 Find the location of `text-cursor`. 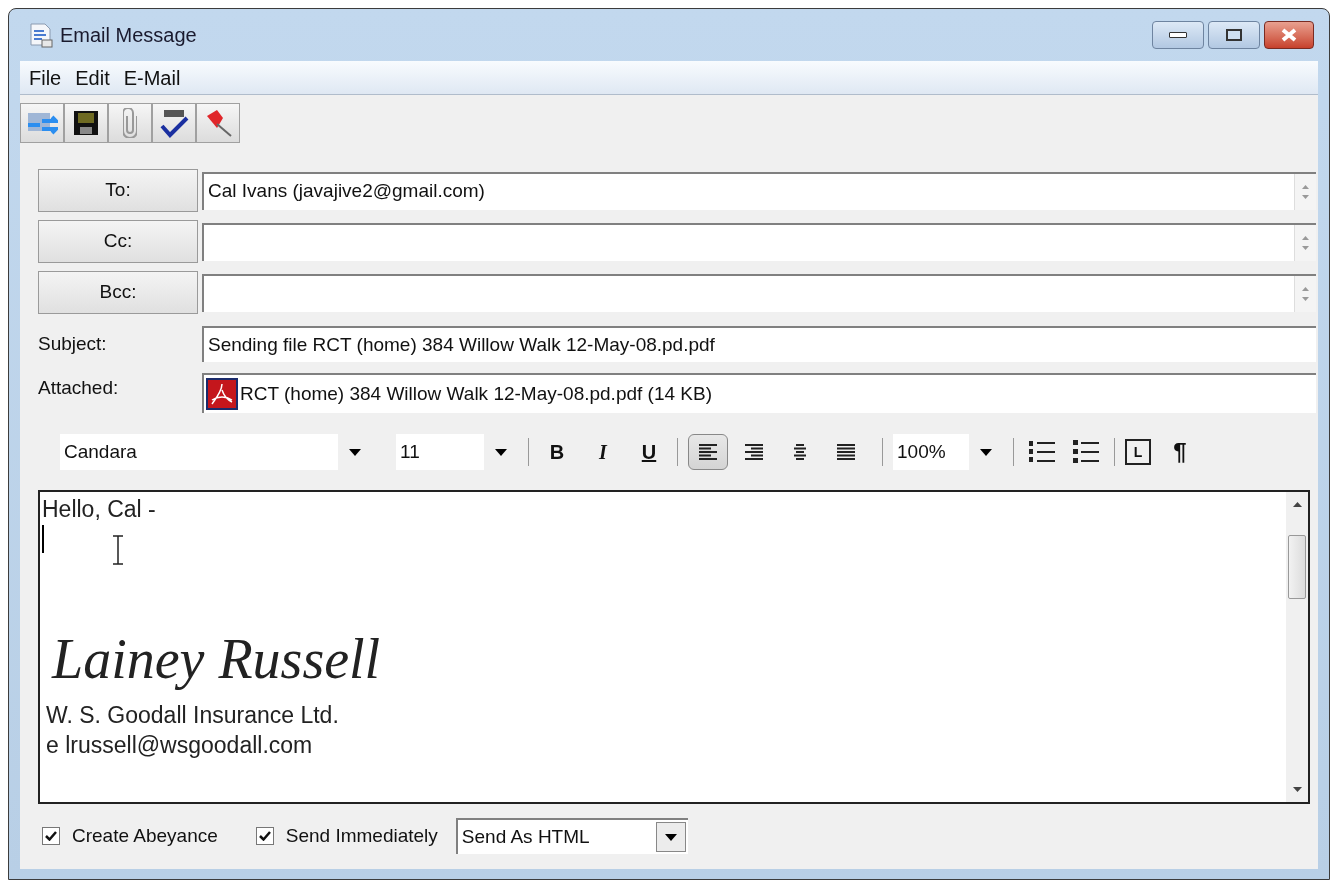

text-cursor is located at coordinates (43, 539).